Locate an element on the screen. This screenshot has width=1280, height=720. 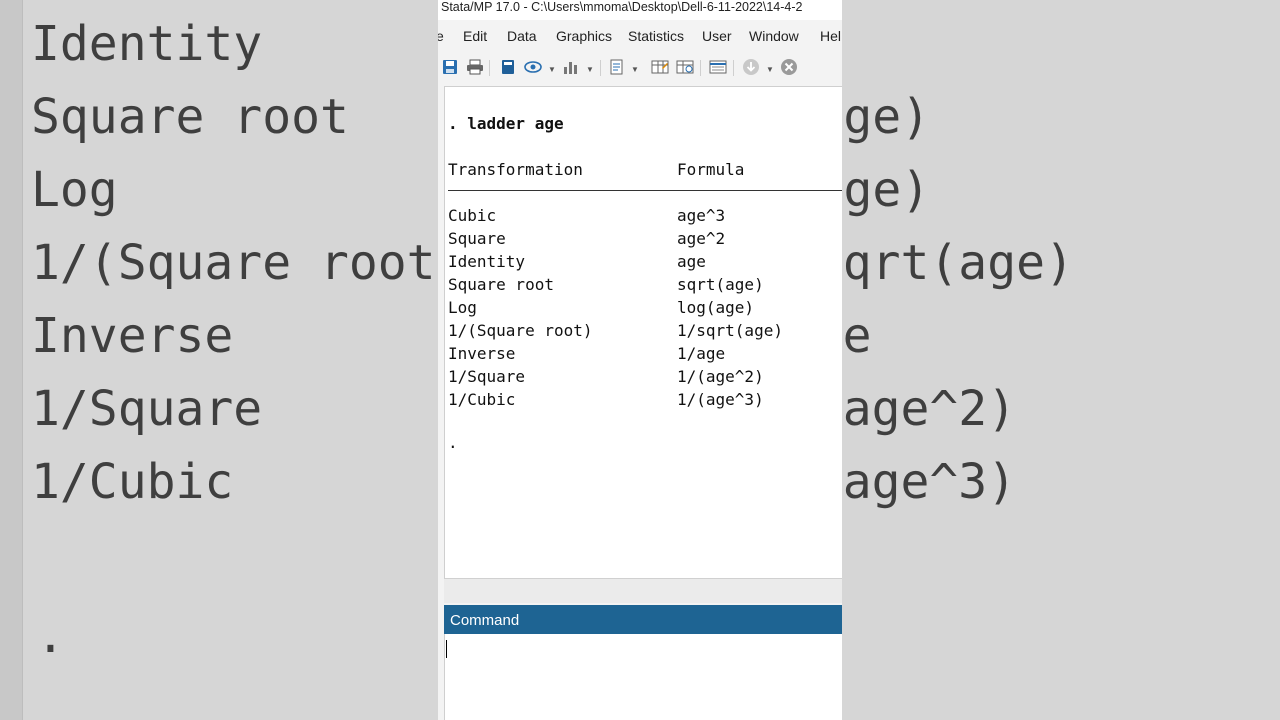
transformation-formula: age^2 is located at coordinates (701, 238).